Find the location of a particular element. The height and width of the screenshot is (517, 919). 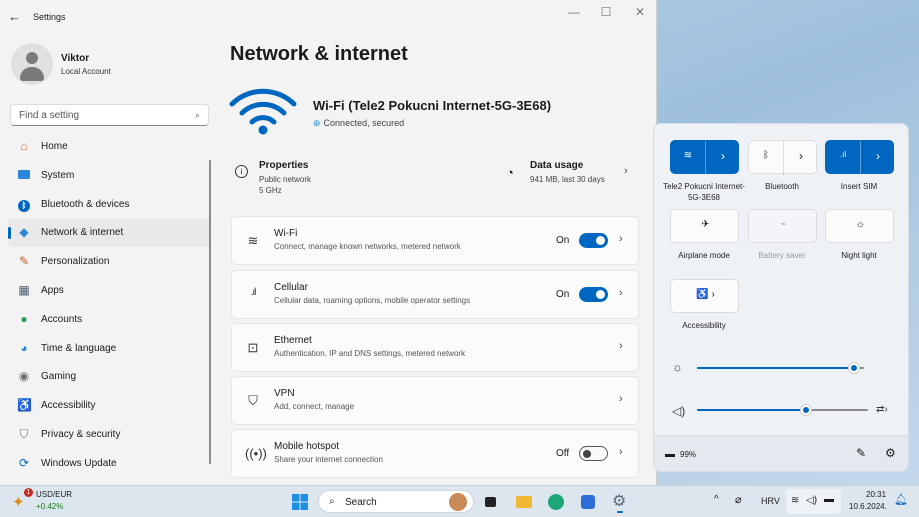

system-tray-status: ≋ ◁) ▬ is located at coordinates (813, 501).